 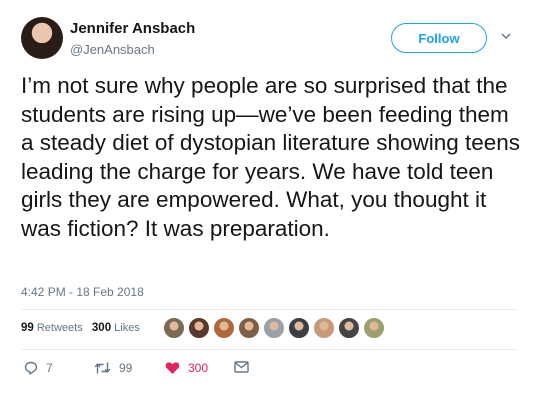 What do you see at coordinates (126, 368) in the screenshot?
I see `retweet-count: 99` at bounding box center [126, 368].